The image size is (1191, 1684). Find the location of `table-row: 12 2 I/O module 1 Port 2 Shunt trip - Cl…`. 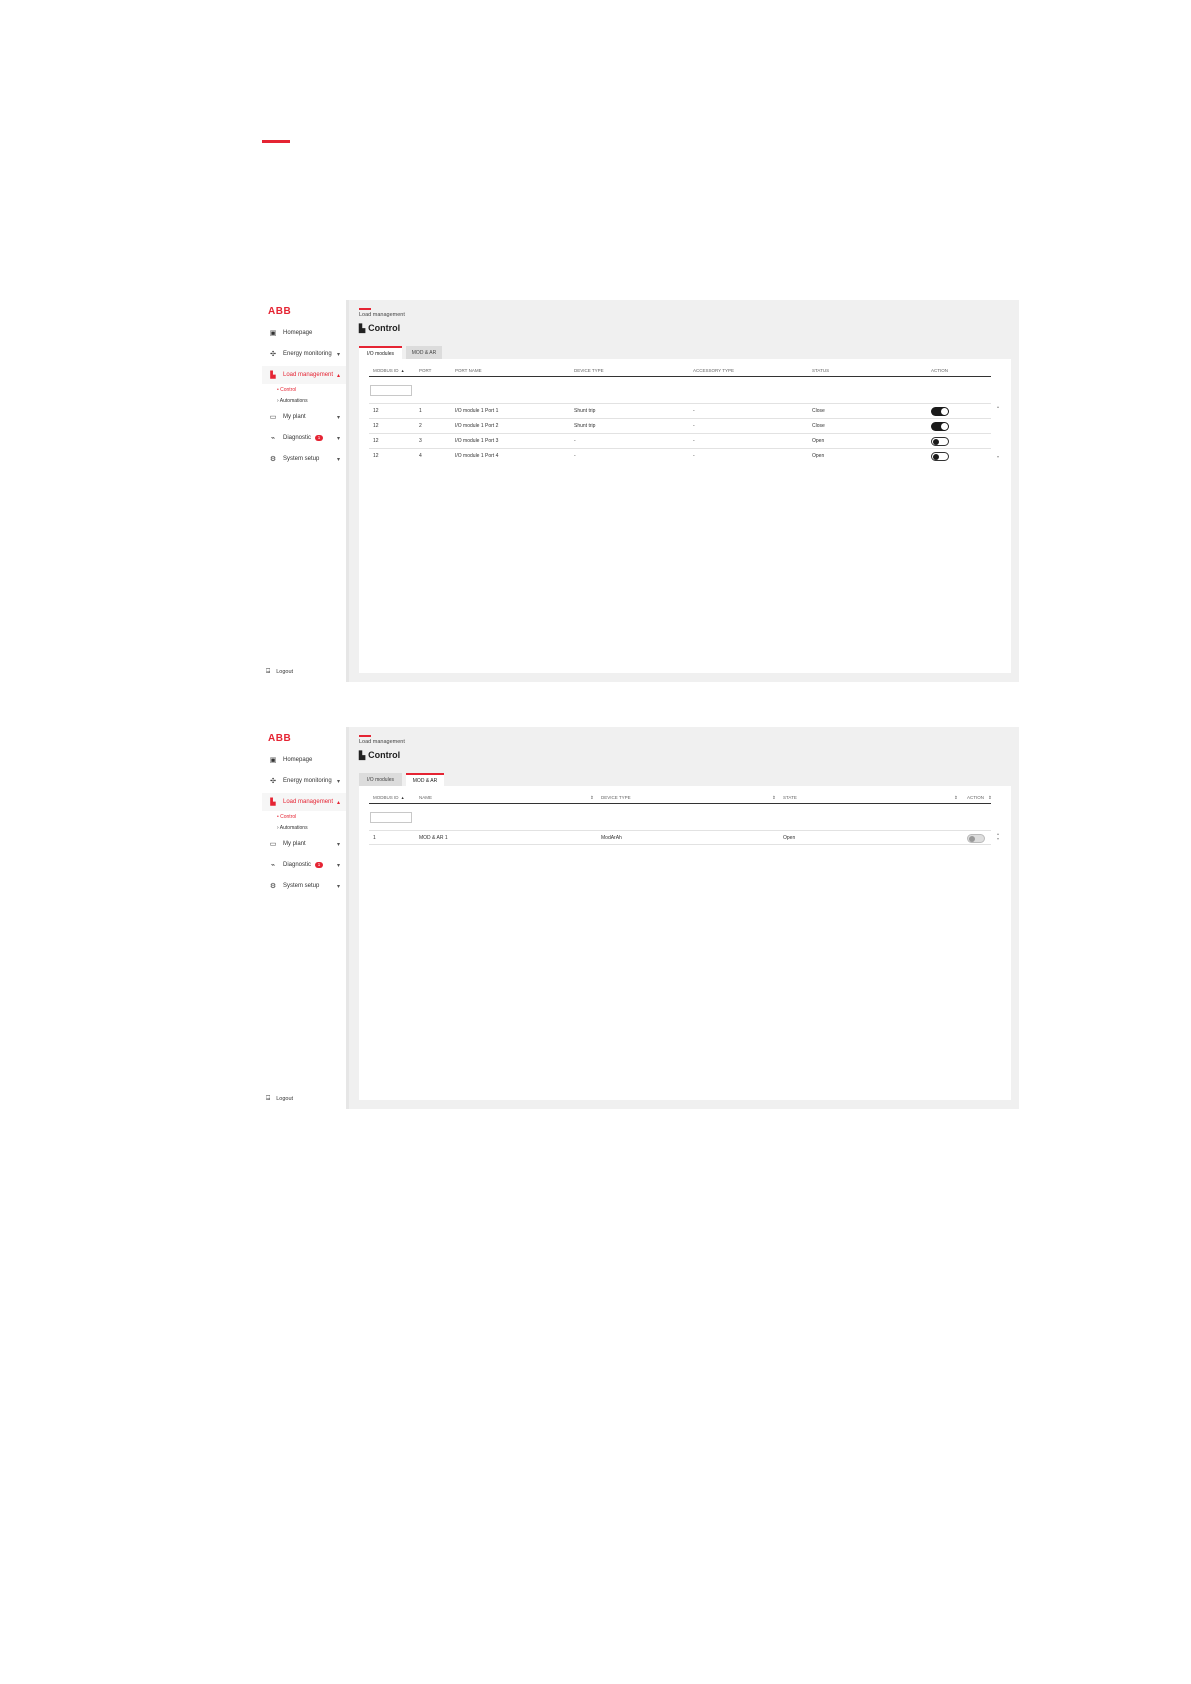

table-row: 12 2 I/O module 1 Port 2 Shunt trip - Cl… is located at coordinates (680, 425).